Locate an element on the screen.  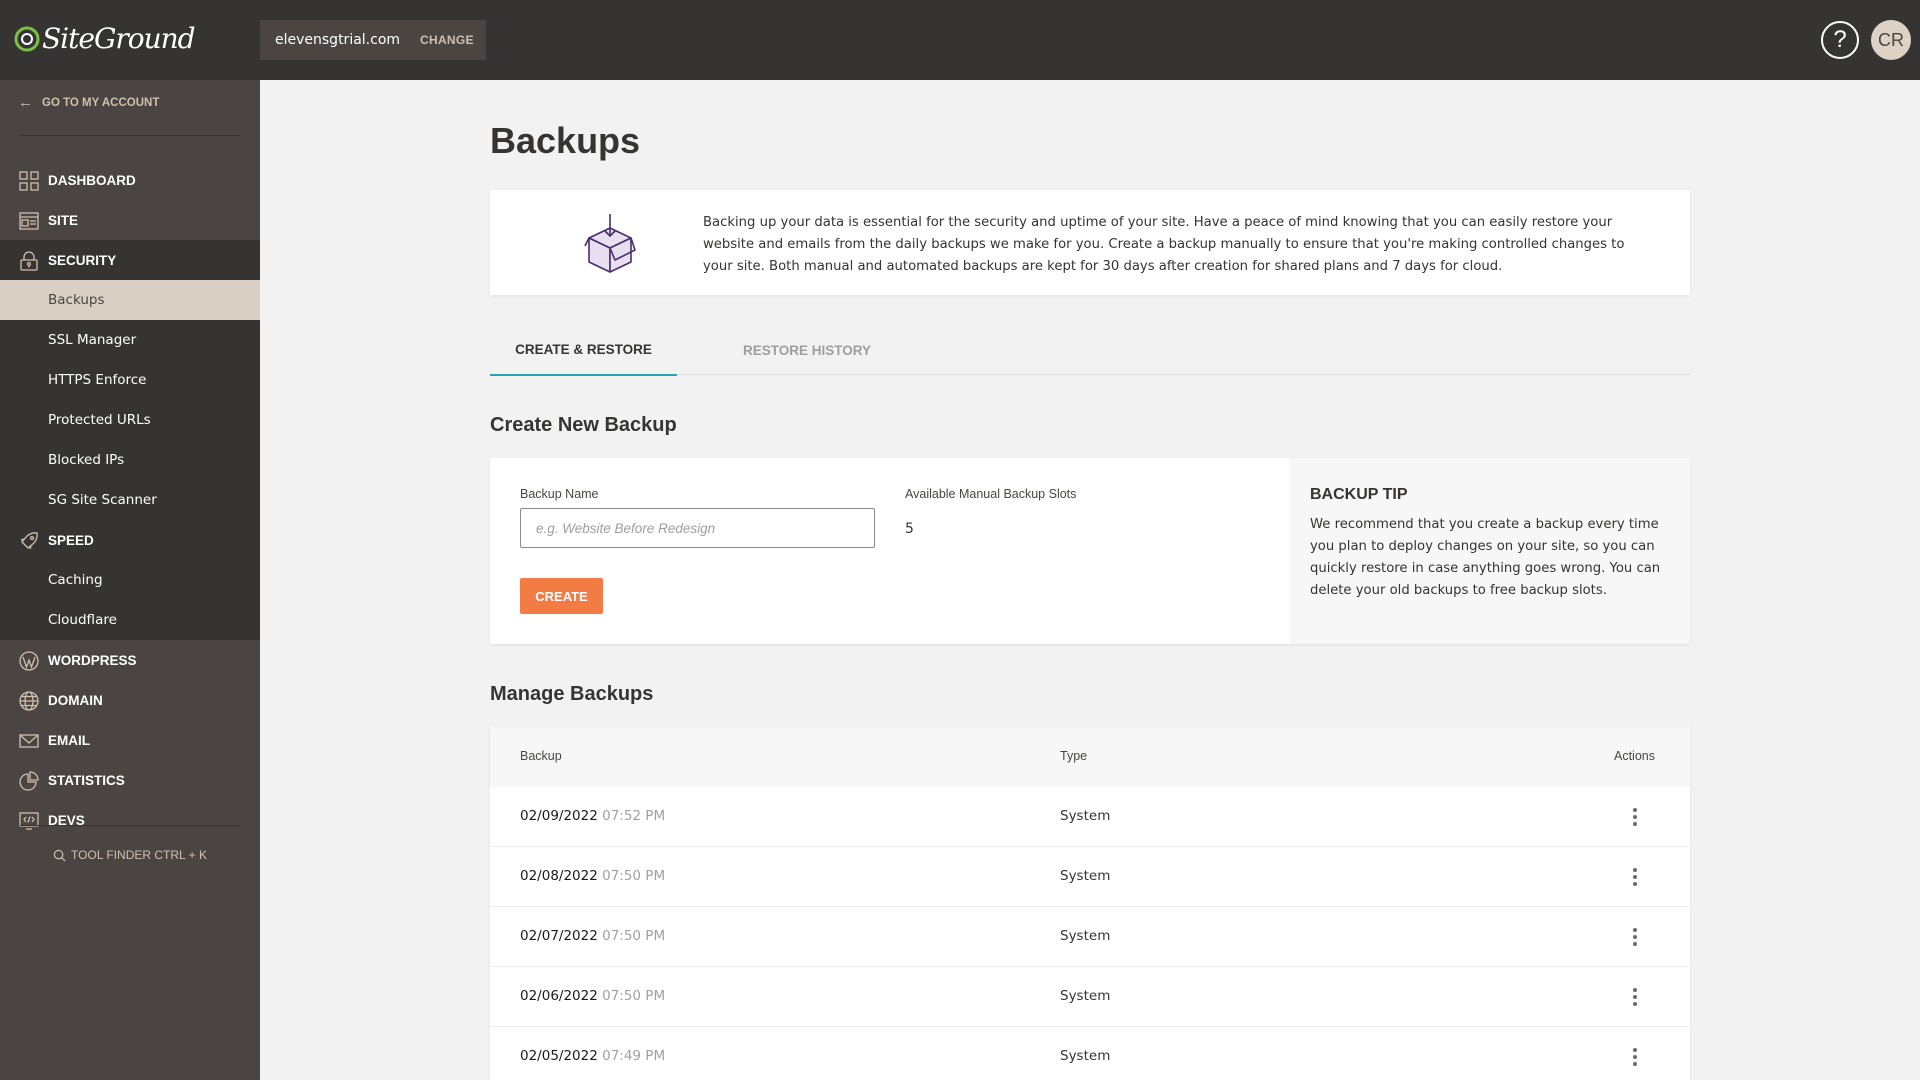
tab-create-restore: CREATE & RESTORE is located at coordinates (583, 350).